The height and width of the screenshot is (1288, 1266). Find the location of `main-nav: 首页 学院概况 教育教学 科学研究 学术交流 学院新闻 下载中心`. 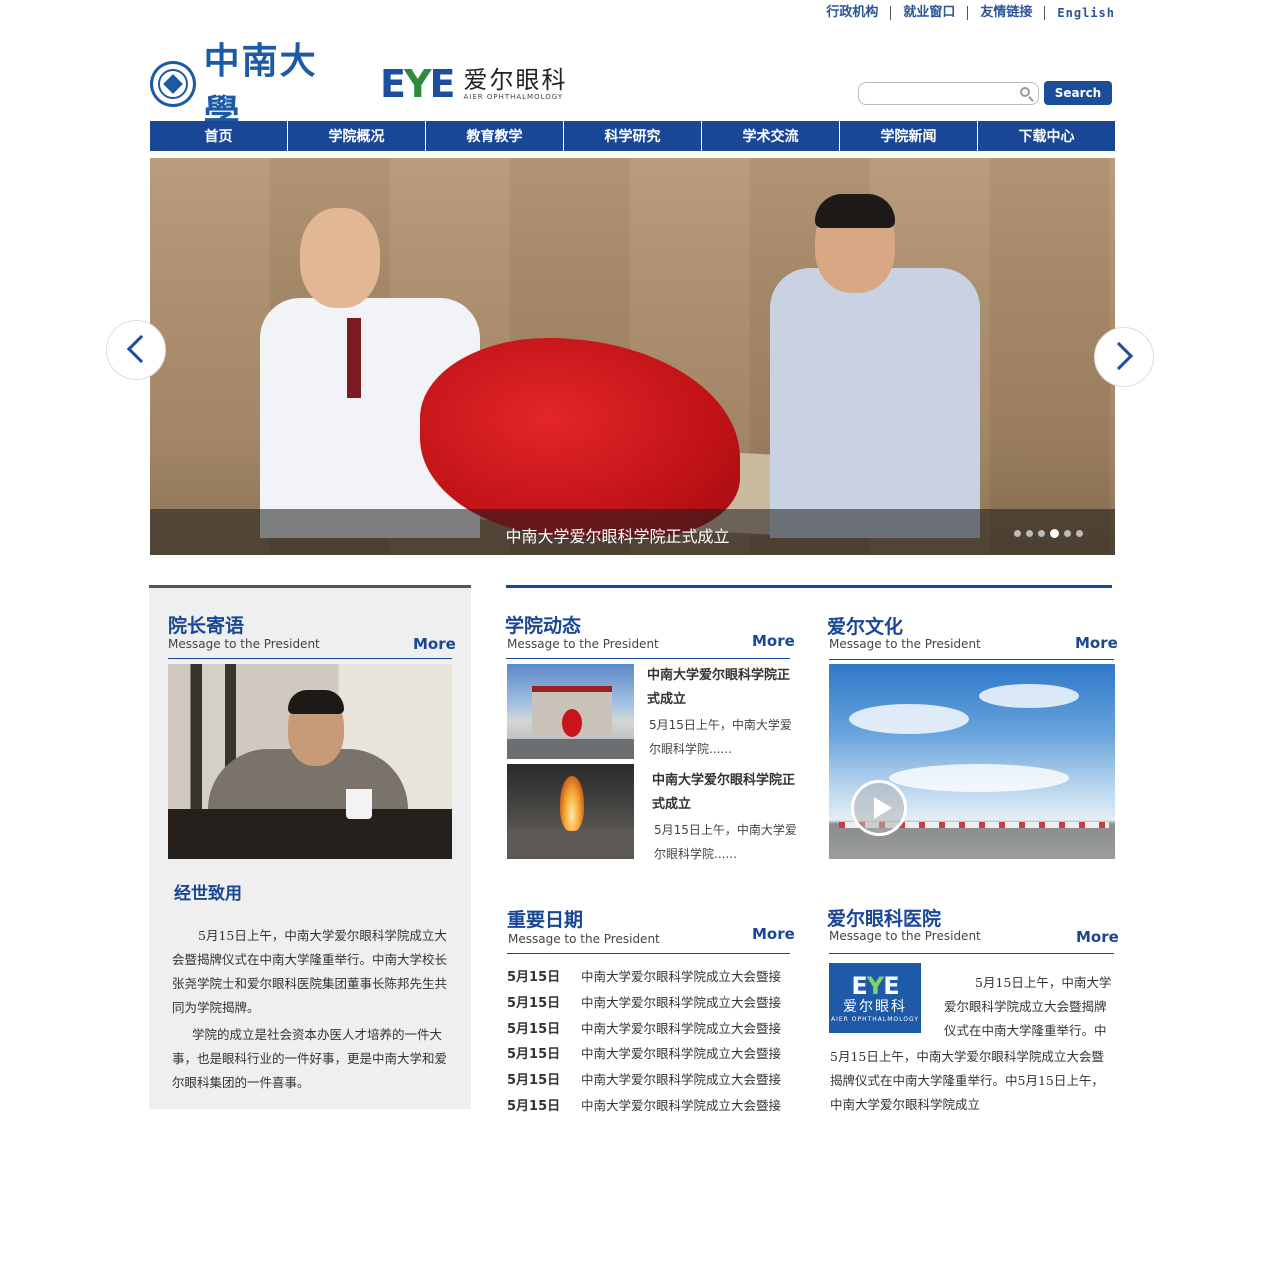

main-nav: 首页 学院概况 教育教学 科学研究 学术交流 学院新闻 下载中心 is located at coordinates (632, 136).